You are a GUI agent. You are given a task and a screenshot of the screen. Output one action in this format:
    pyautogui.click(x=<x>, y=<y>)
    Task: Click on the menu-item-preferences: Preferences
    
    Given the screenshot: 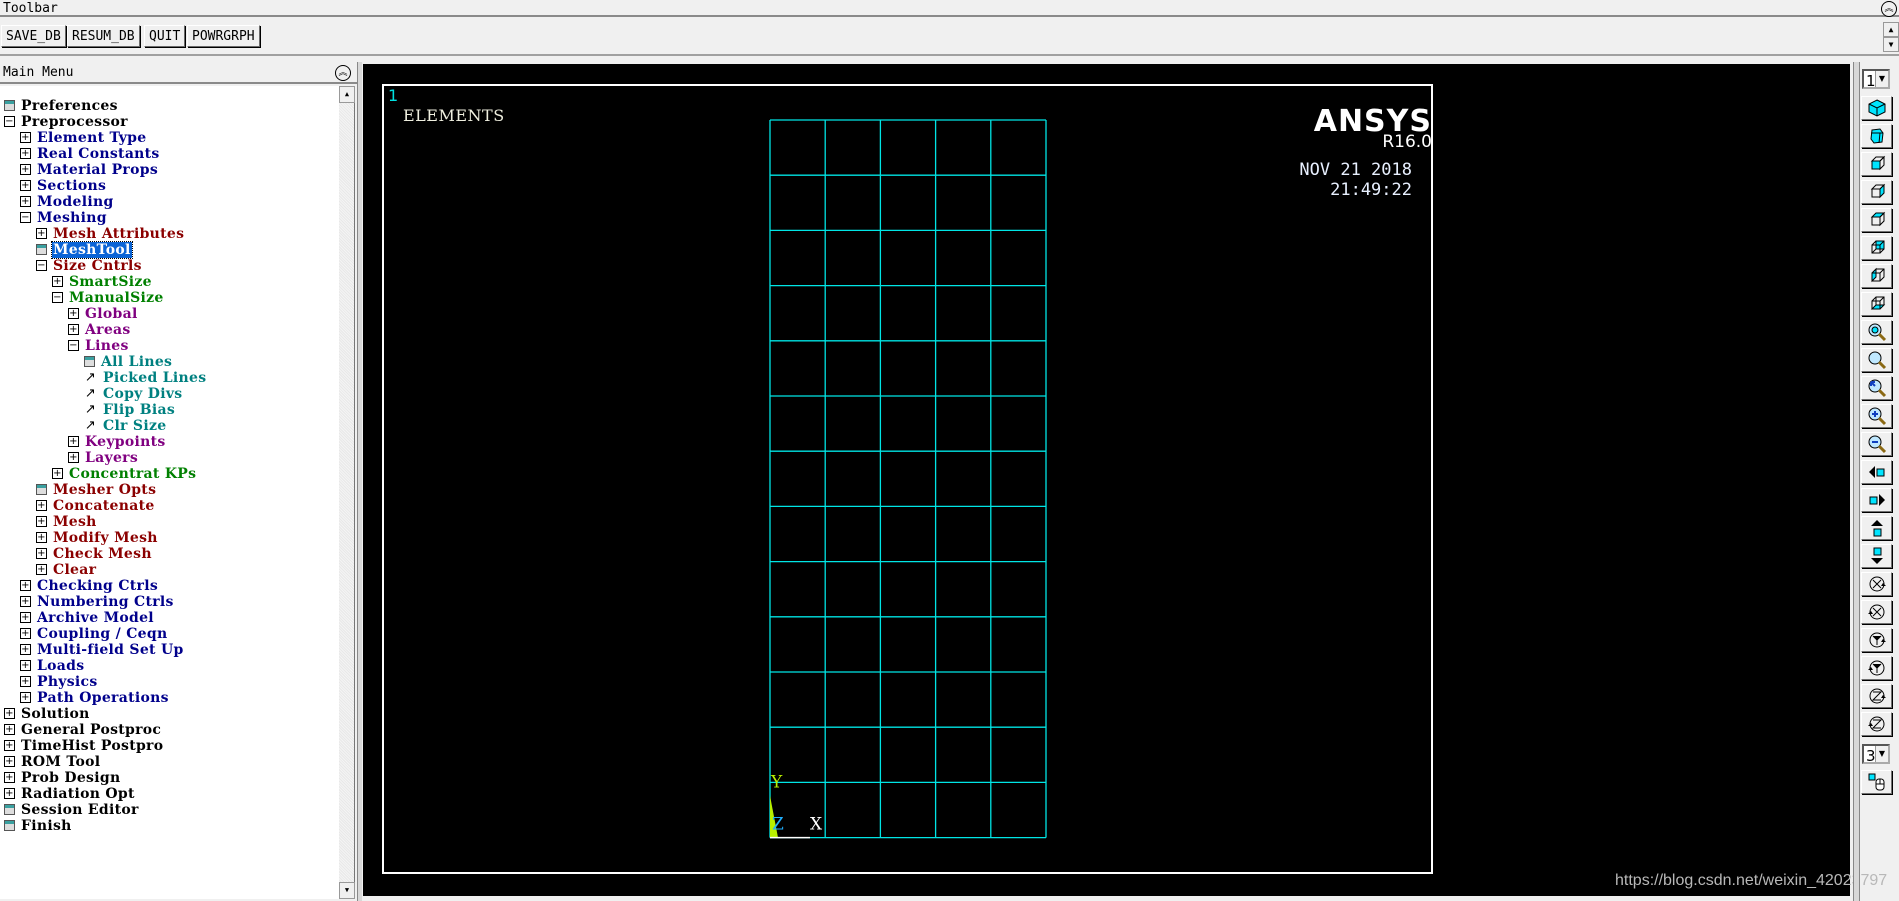 What is the action you would take?
    pyautogui.click(x=61, y=106)
    